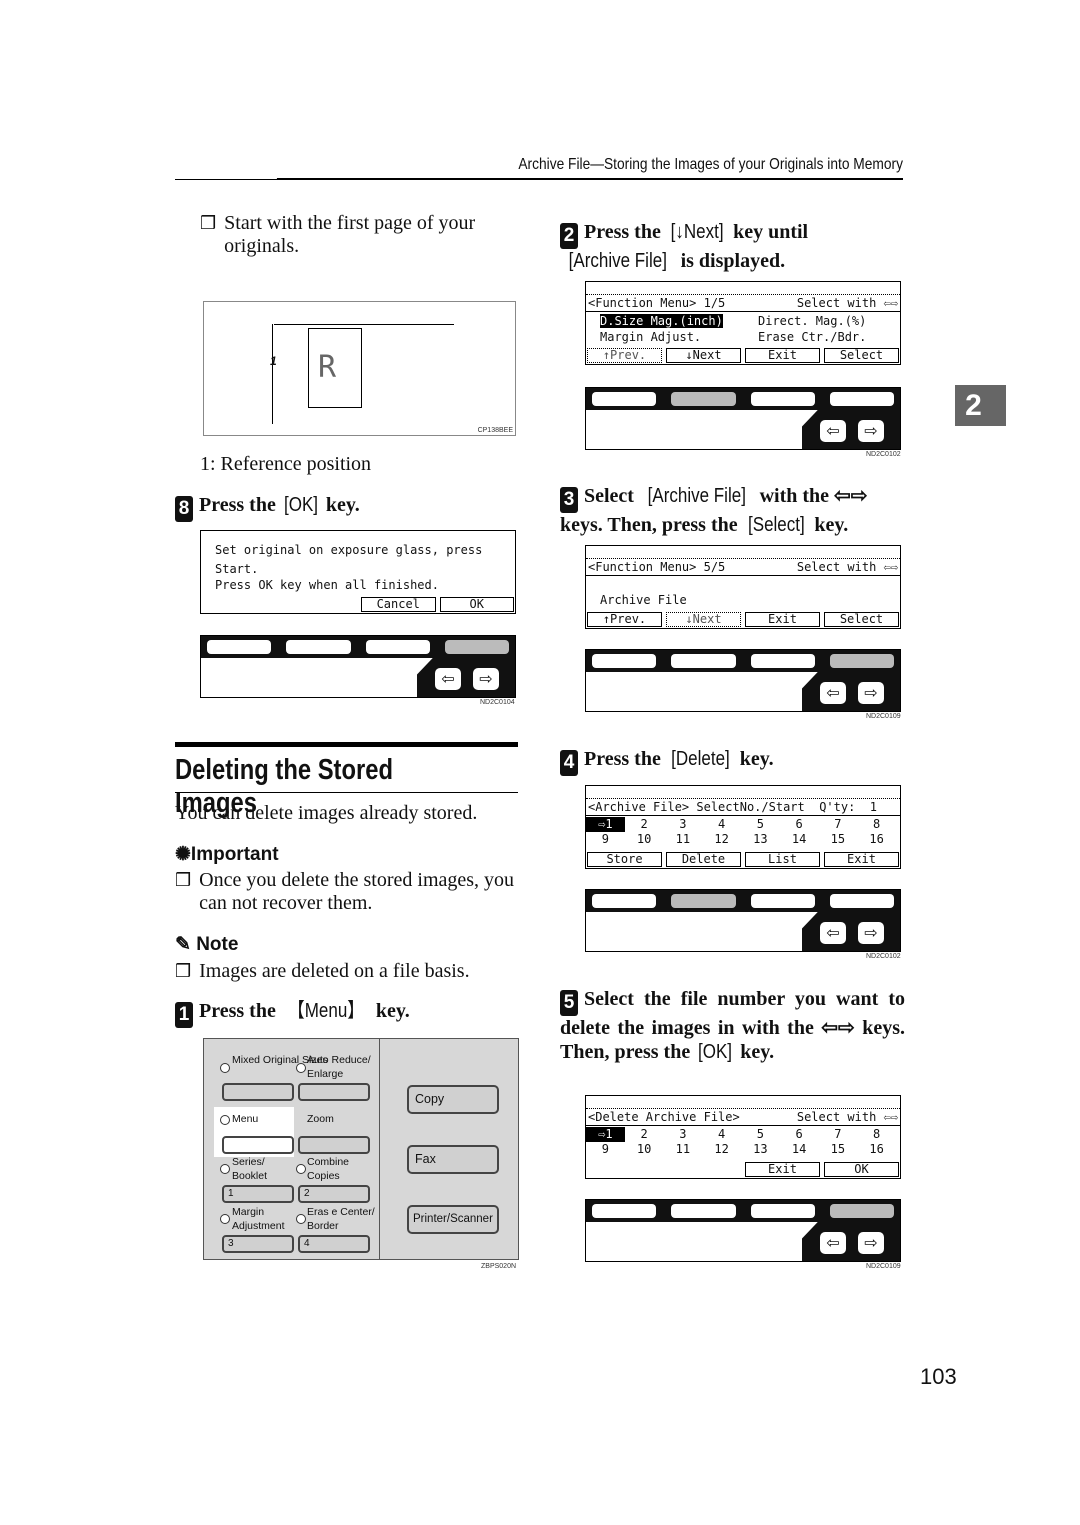 The width and height of the screenshot is (1080, 1525). Describe the element at coordinates (812, 321) in the screenshot. I see `menu-item: Direct. Mag.(%)` at that location.